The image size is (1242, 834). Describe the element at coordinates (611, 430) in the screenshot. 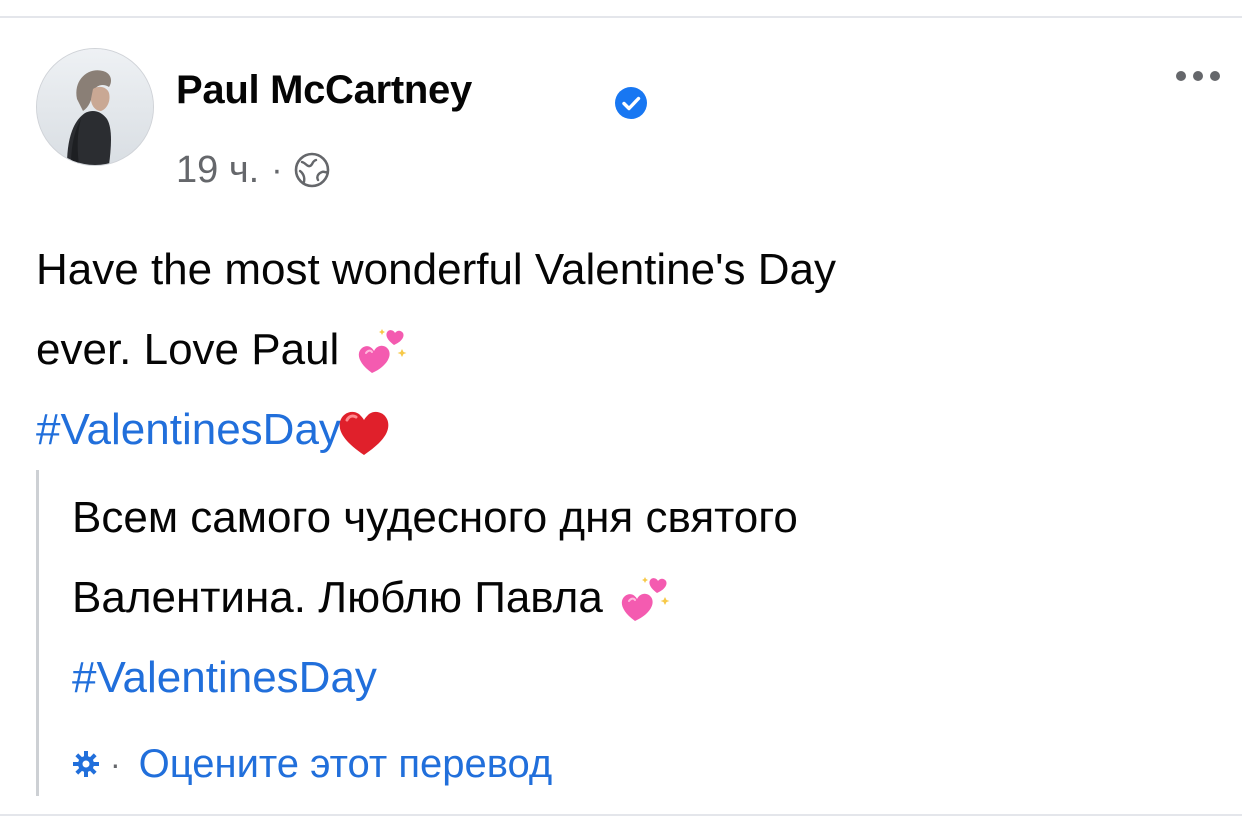

I see `post-hashtag-line: #ValentinesDay` at that location.